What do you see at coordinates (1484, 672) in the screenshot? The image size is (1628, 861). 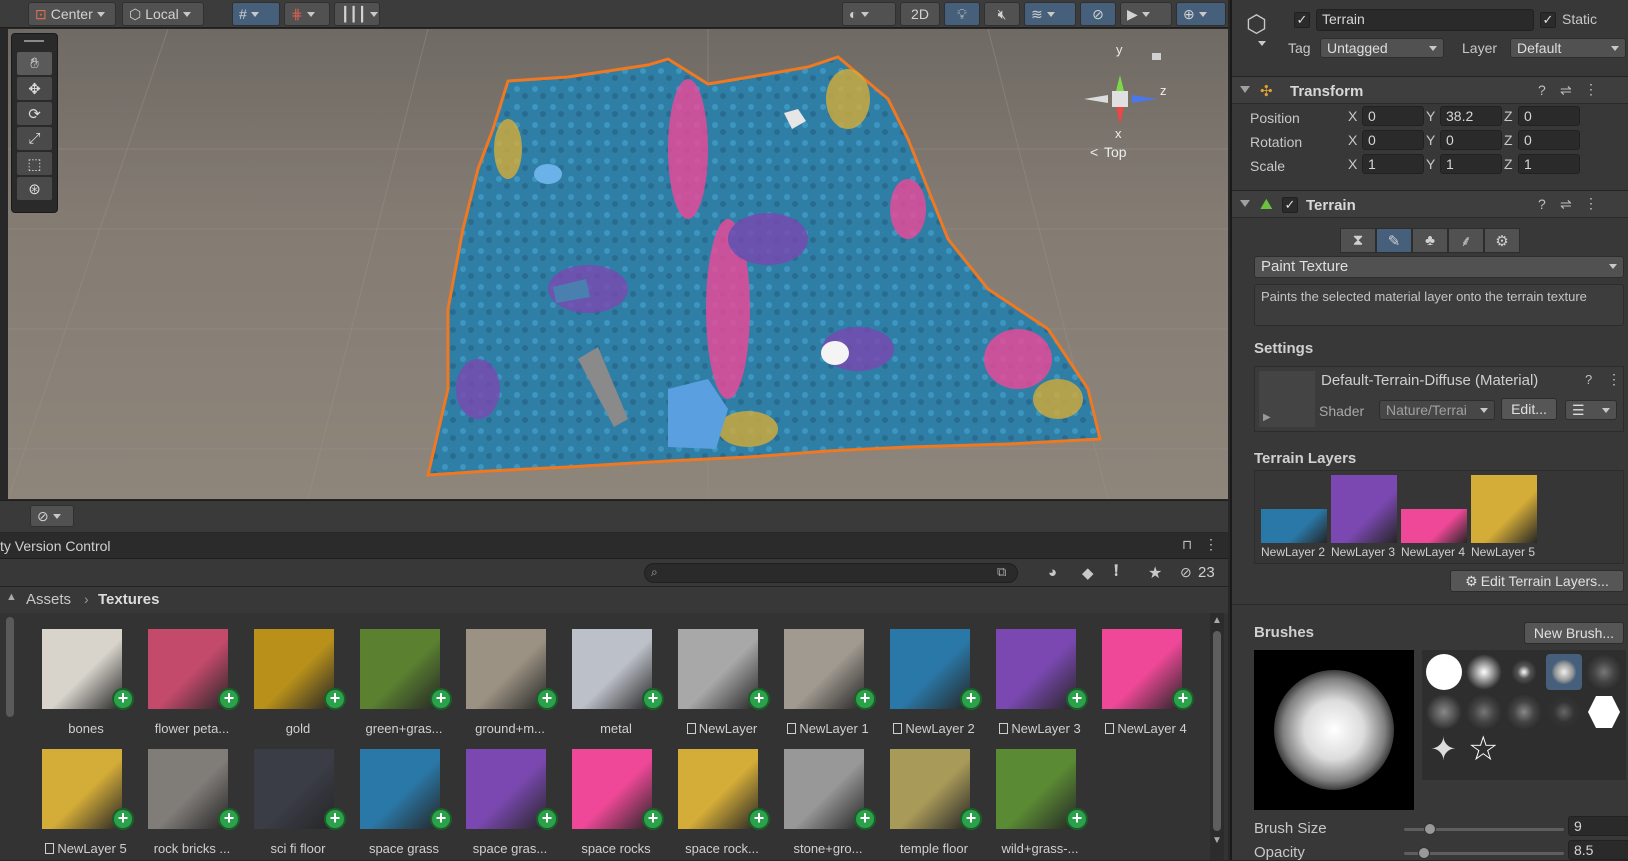 I see `brush-soft-circle` at bounding box center [1484, 672].